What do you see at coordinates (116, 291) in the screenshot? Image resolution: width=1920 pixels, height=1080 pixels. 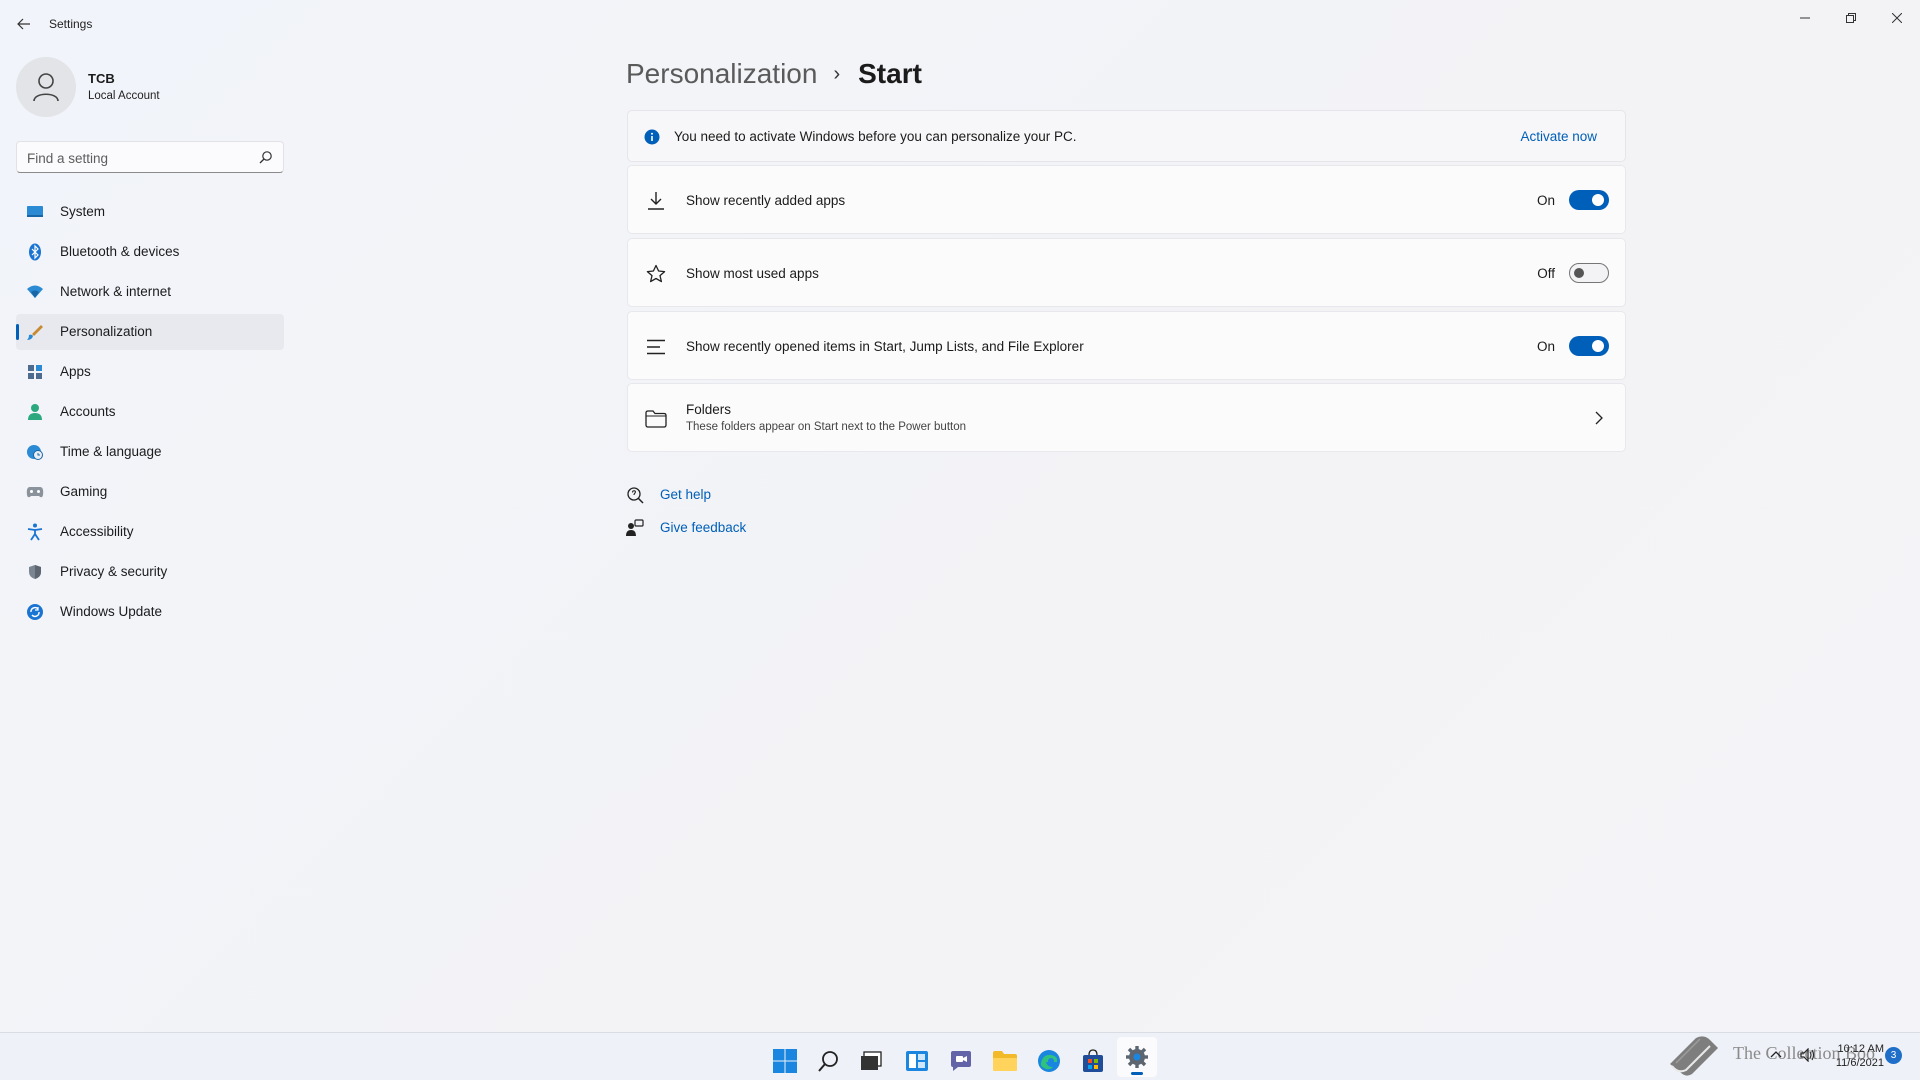 I see `sidebar-item-label: Network & internet` at bounding box center [116, 291].